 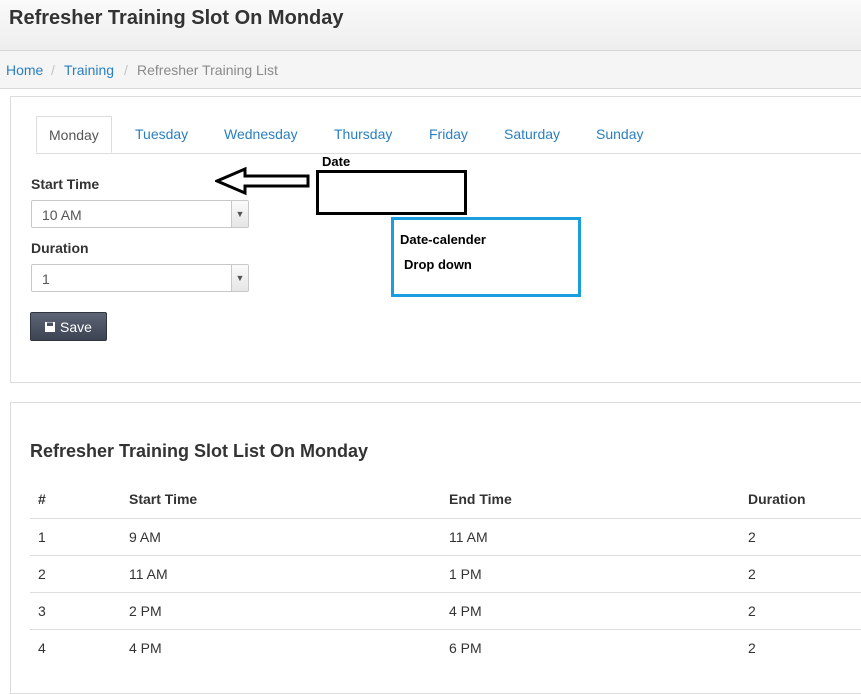 What do you see at coordinates (438, 264) in the screenshot?
I see `calendar-annotation-line2: Drop down` at bounding box center [438, 264].